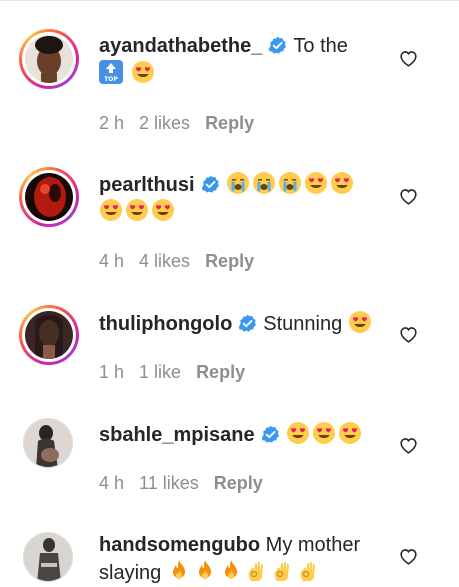 The width and height of the screenshot is (459, 587). What do you see at coordinates (164, 123) in the screenshot?
I see `comment-likes: 2 likes` at bounding box center [164, 123].